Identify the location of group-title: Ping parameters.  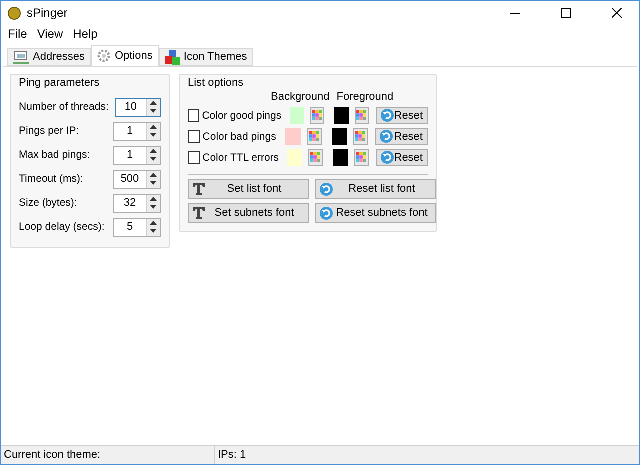
(60, 83).